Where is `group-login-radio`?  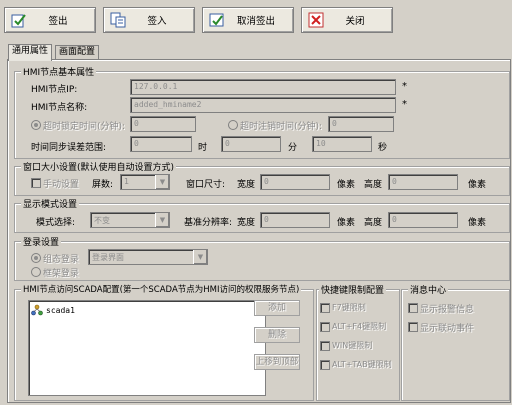
group-login-radio is located at coordinates (36, 258).